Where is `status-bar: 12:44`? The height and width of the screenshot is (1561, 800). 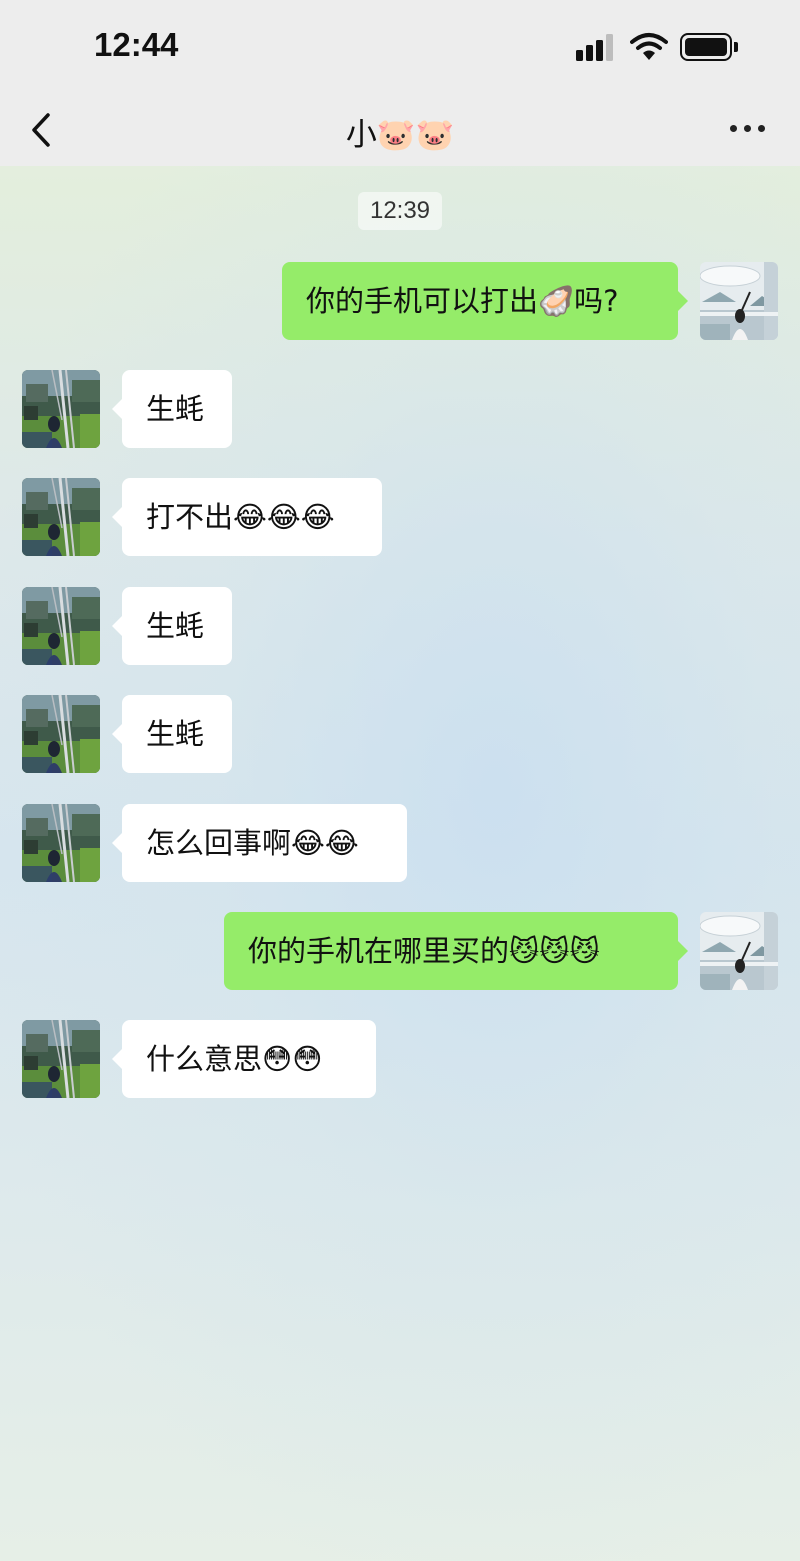
status-bar: 12:44 is located at coordinates (400, 48).